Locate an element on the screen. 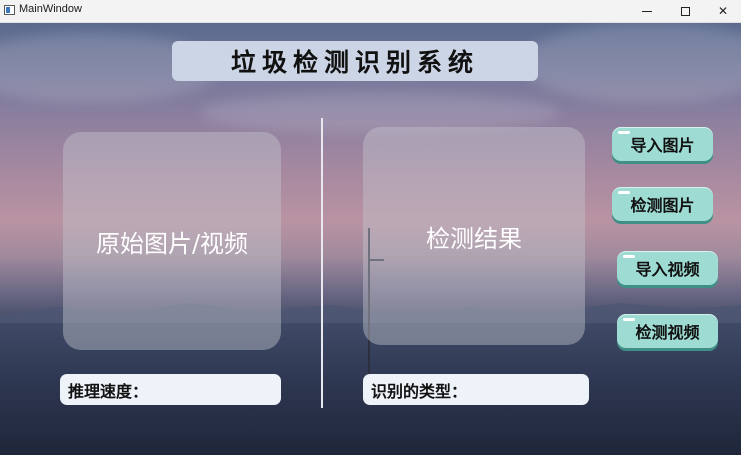 This screenshot has height=455, width=741. detection-result-panel: 检测结果 is located at coordinates (474, 236).